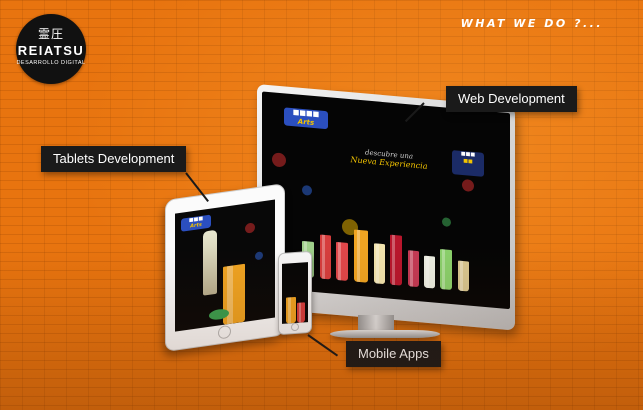 This screenshot has width=643, height=410. I want to click on logo-wordmark: REIATSU, so click(51, 50).